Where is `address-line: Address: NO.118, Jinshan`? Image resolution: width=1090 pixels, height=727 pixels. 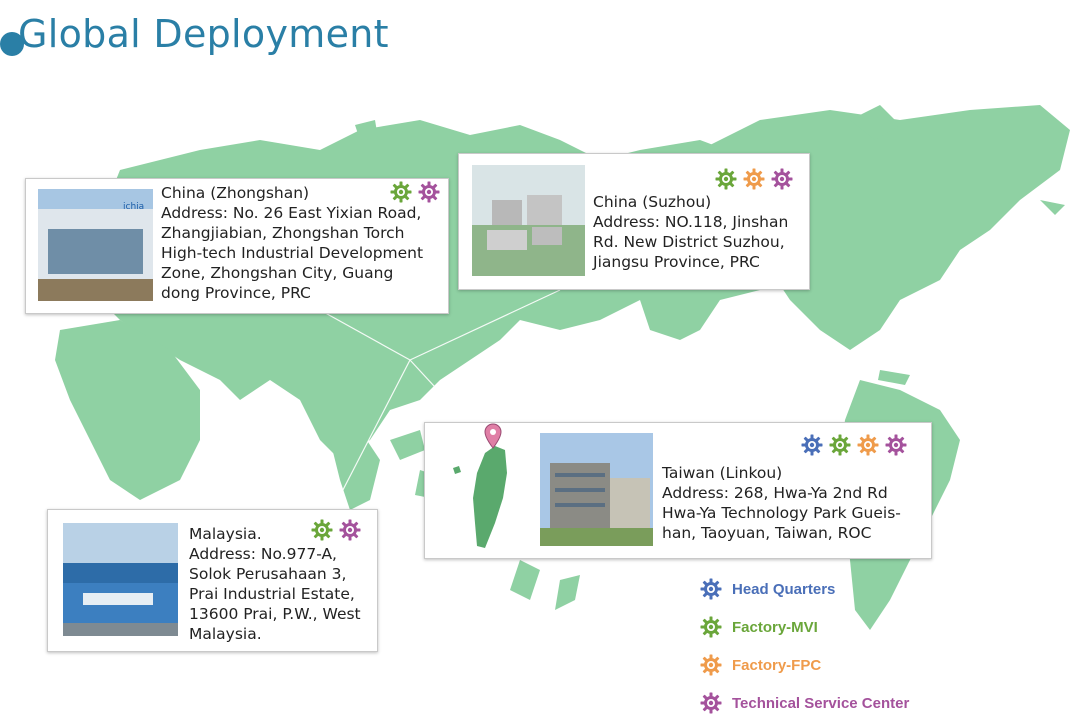 address-line: Address: NO.118, Jinshan is located at coordinates (691, 222).